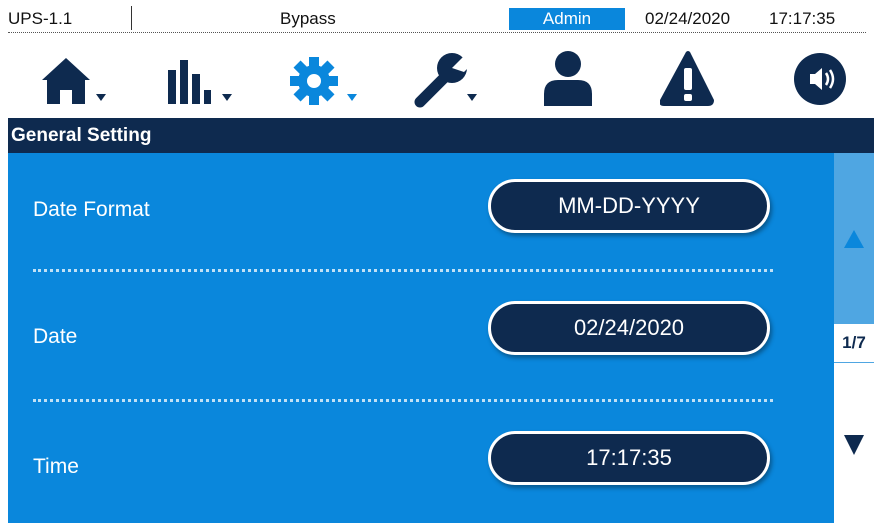 The height and width of the screenshot is (523, 874). Describe the element at coordinates (83, 79) in the screenshot. I see `home-icon` at that location.